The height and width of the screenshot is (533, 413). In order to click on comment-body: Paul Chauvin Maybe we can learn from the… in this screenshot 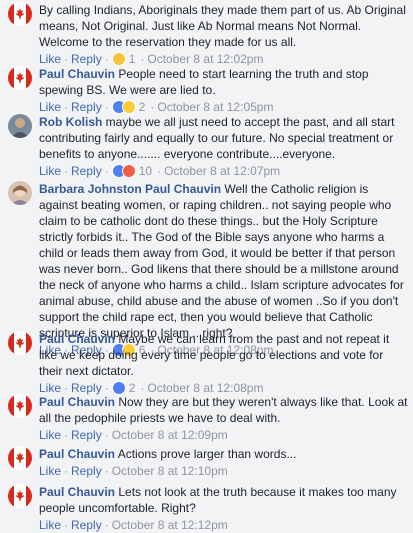, I will do `click(223, 363)`.